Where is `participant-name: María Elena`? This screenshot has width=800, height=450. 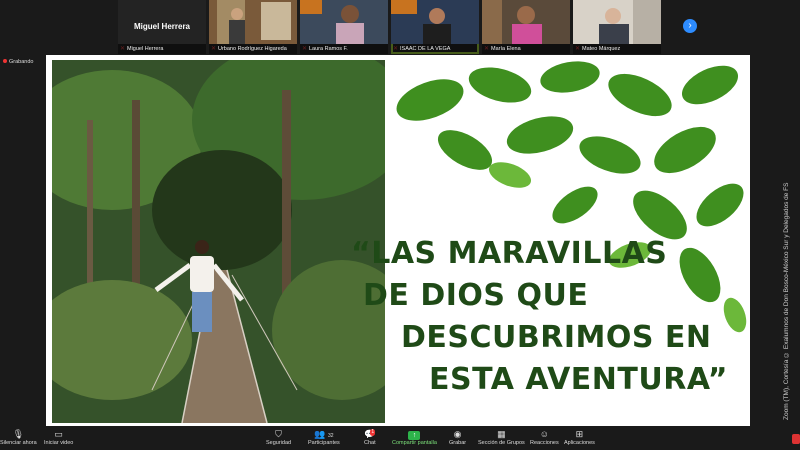
participant-name: María Elena is located at coordinates (526, 49).